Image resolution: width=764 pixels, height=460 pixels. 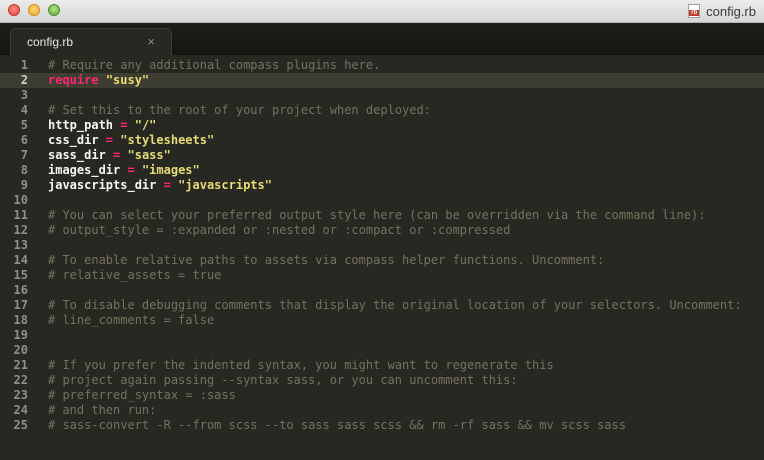 What do you see at coordinates (131, 320) in the screenshot?
I see `code-token-comment: # line_comments = false` at bounding box center [131, 320].